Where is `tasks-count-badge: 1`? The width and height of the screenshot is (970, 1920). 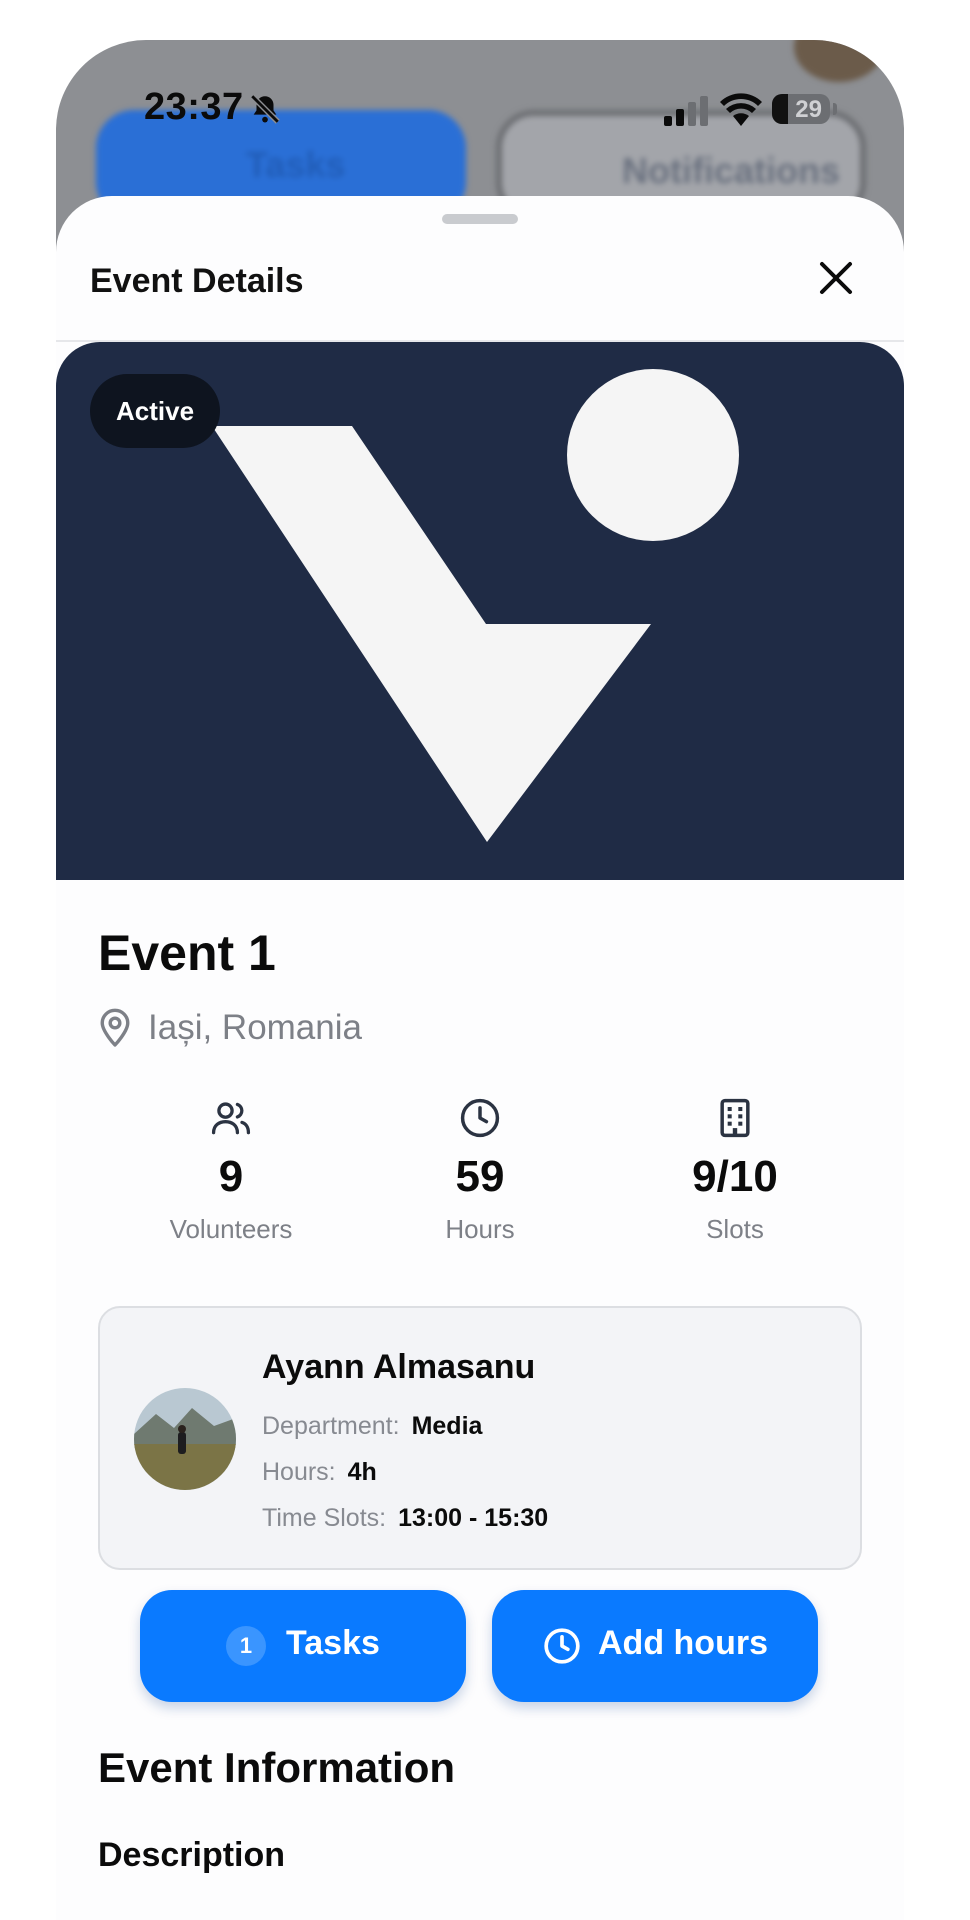
tasks-count-badge: 1 is located at coordinates (246, 1646).